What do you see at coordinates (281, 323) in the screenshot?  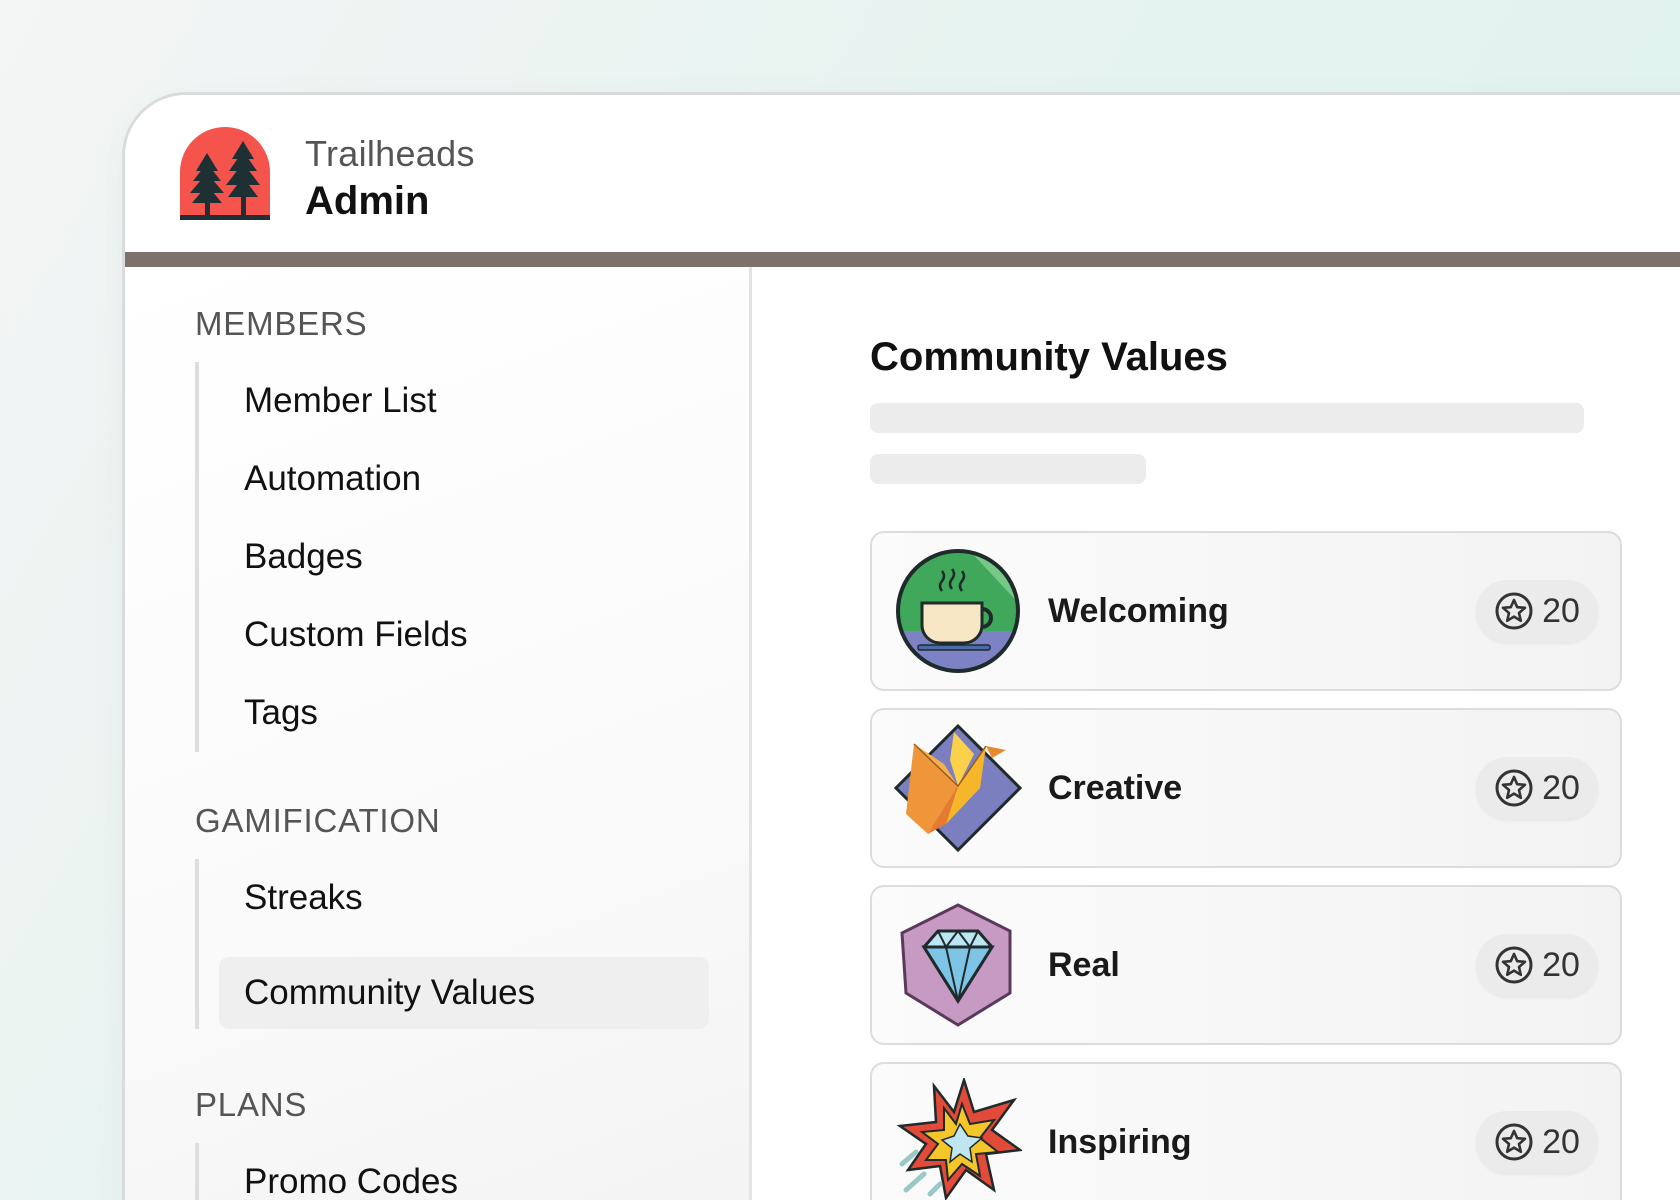 I see `section-title-members: MEMBERS` at bounding box center [281, 323].